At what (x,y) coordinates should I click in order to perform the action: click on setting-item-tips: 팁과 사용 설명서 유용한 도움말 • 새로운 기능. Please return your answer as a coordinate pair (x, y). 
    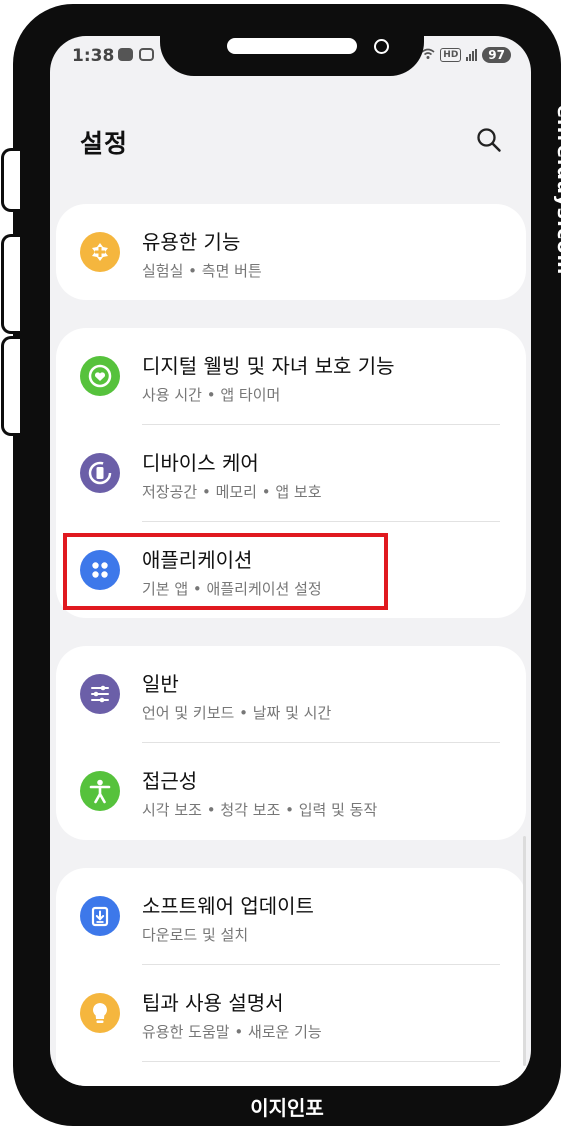
    Looking at the image, I should click on (291, 1013).